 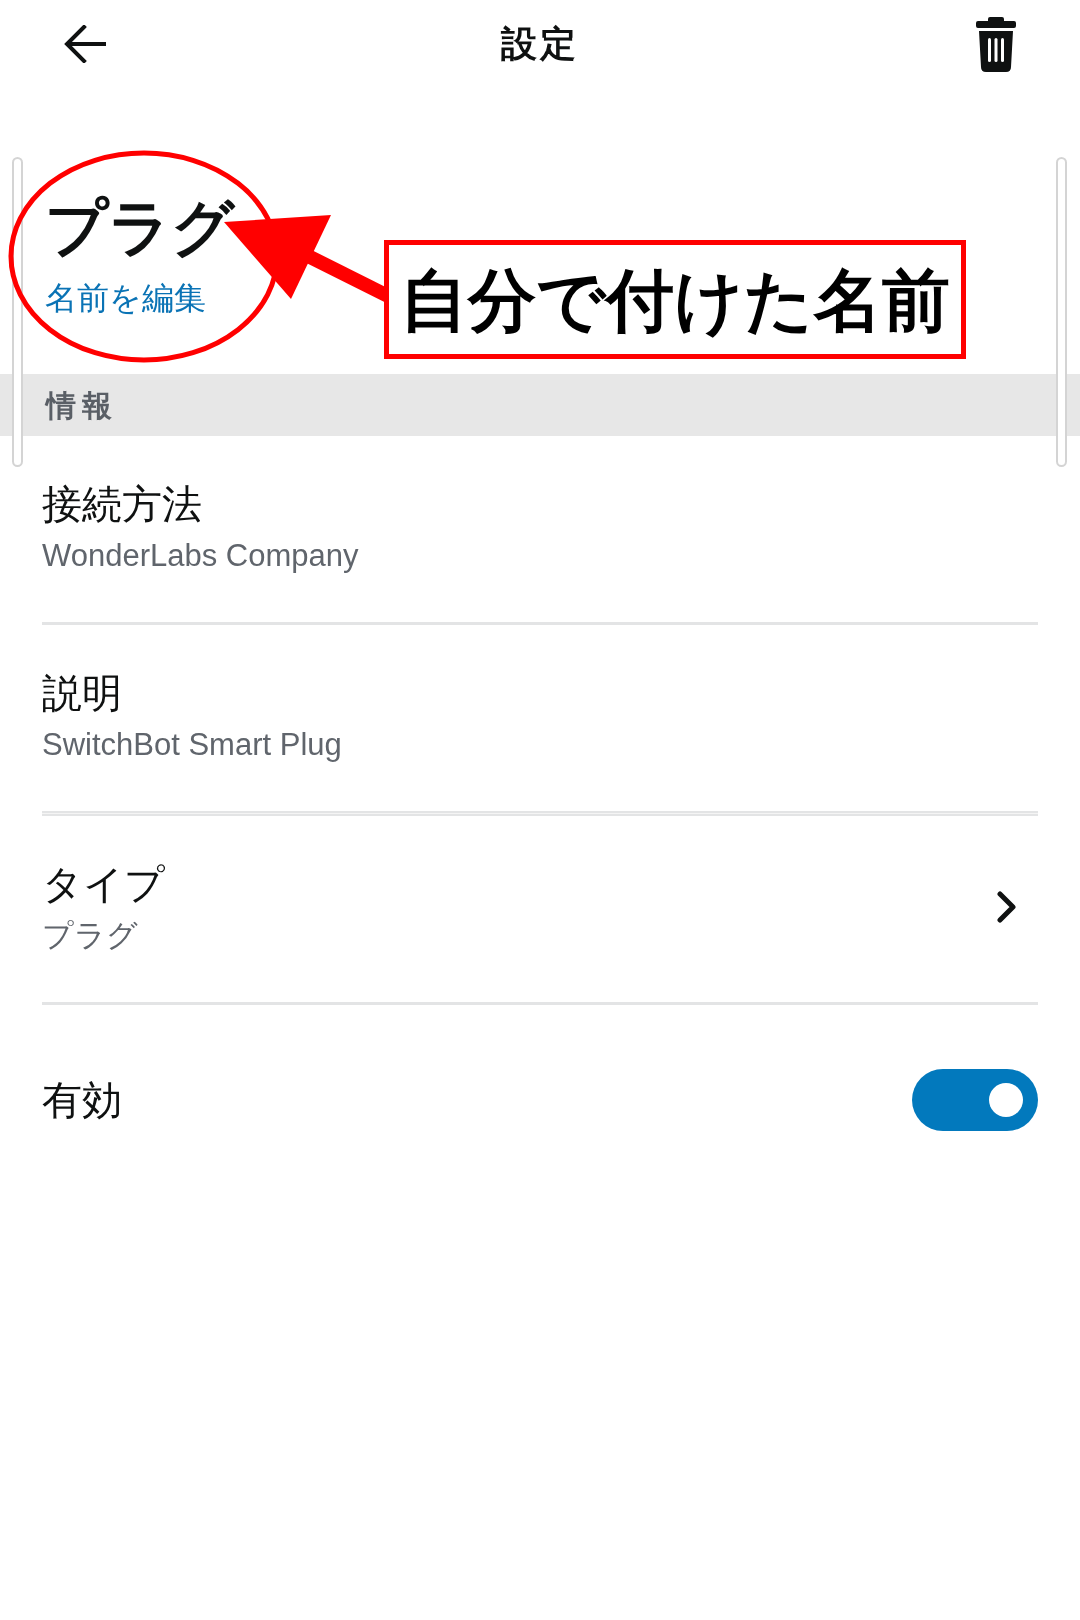 What do you see at coordinates (125, 298) in the screenshot?
I see `edit-name-link: 名前を編集` at bounding box center [125, 298].